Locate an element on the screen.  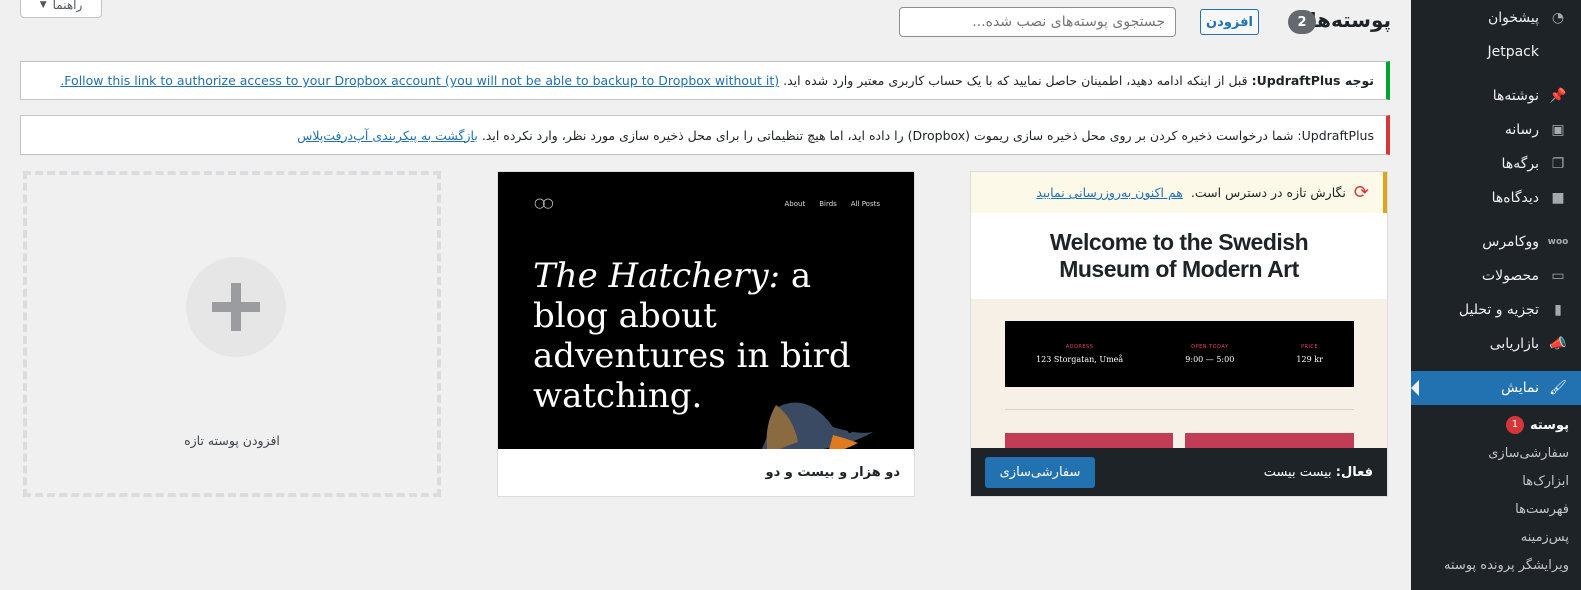
submenu-themes: پوسته 1 is located at coordinates (1496, 425).